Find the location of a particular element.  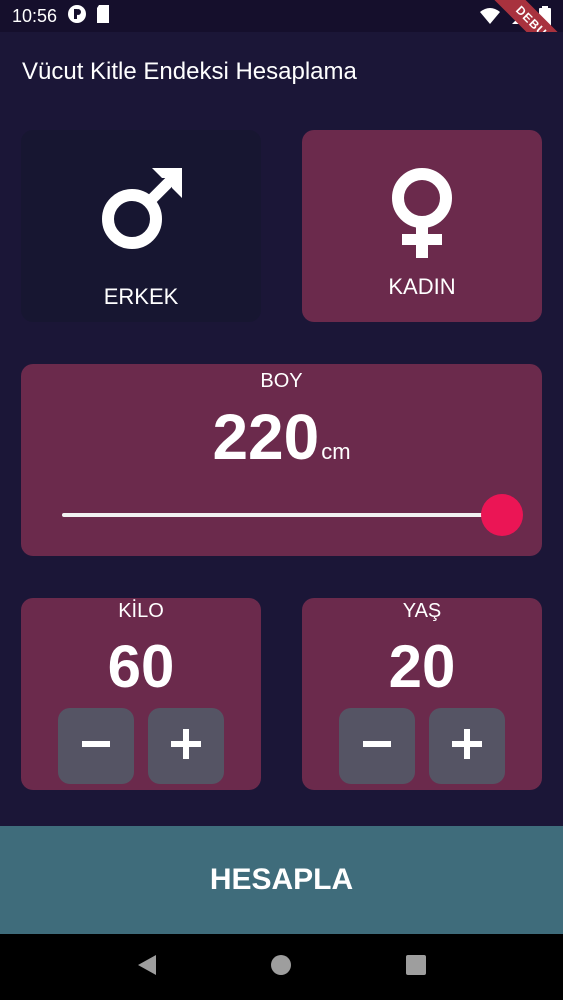

sd-card-icon is located at coordinates (103, 16).